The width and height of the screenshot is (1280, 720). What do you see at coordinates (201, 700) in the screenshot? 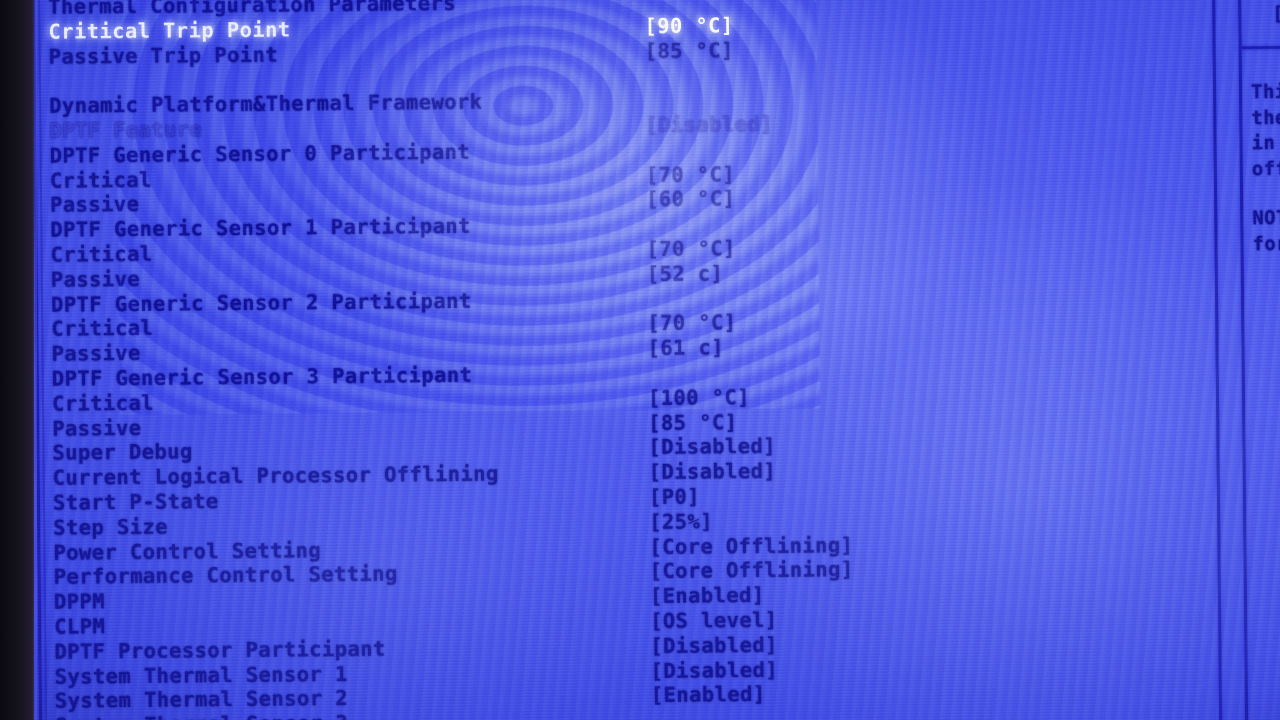
I see `setting-label: System Thermal Sensor 2` at bounding box center [201, 700].